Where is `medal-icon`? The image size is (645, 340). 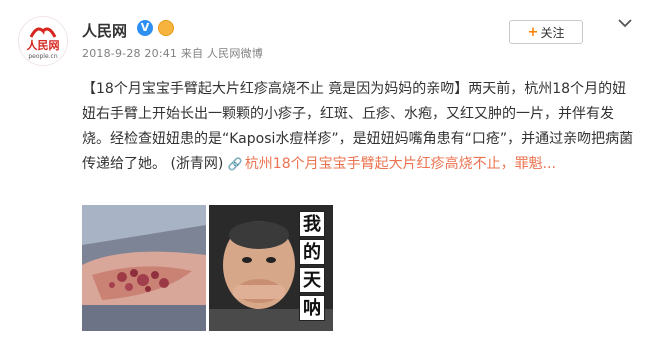 medal-icon is located at coordinates (166, 28).